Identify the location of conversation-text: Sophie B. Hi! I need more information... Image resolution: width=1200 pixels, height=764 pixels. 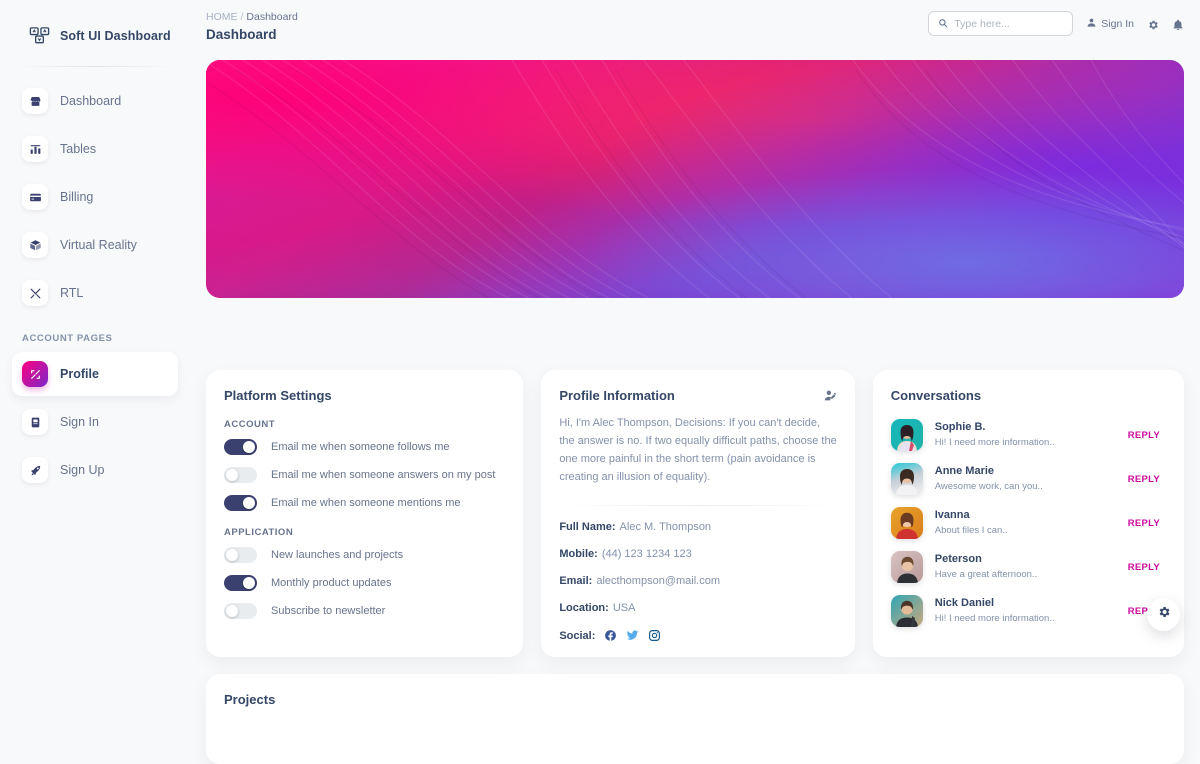
(995, 435).